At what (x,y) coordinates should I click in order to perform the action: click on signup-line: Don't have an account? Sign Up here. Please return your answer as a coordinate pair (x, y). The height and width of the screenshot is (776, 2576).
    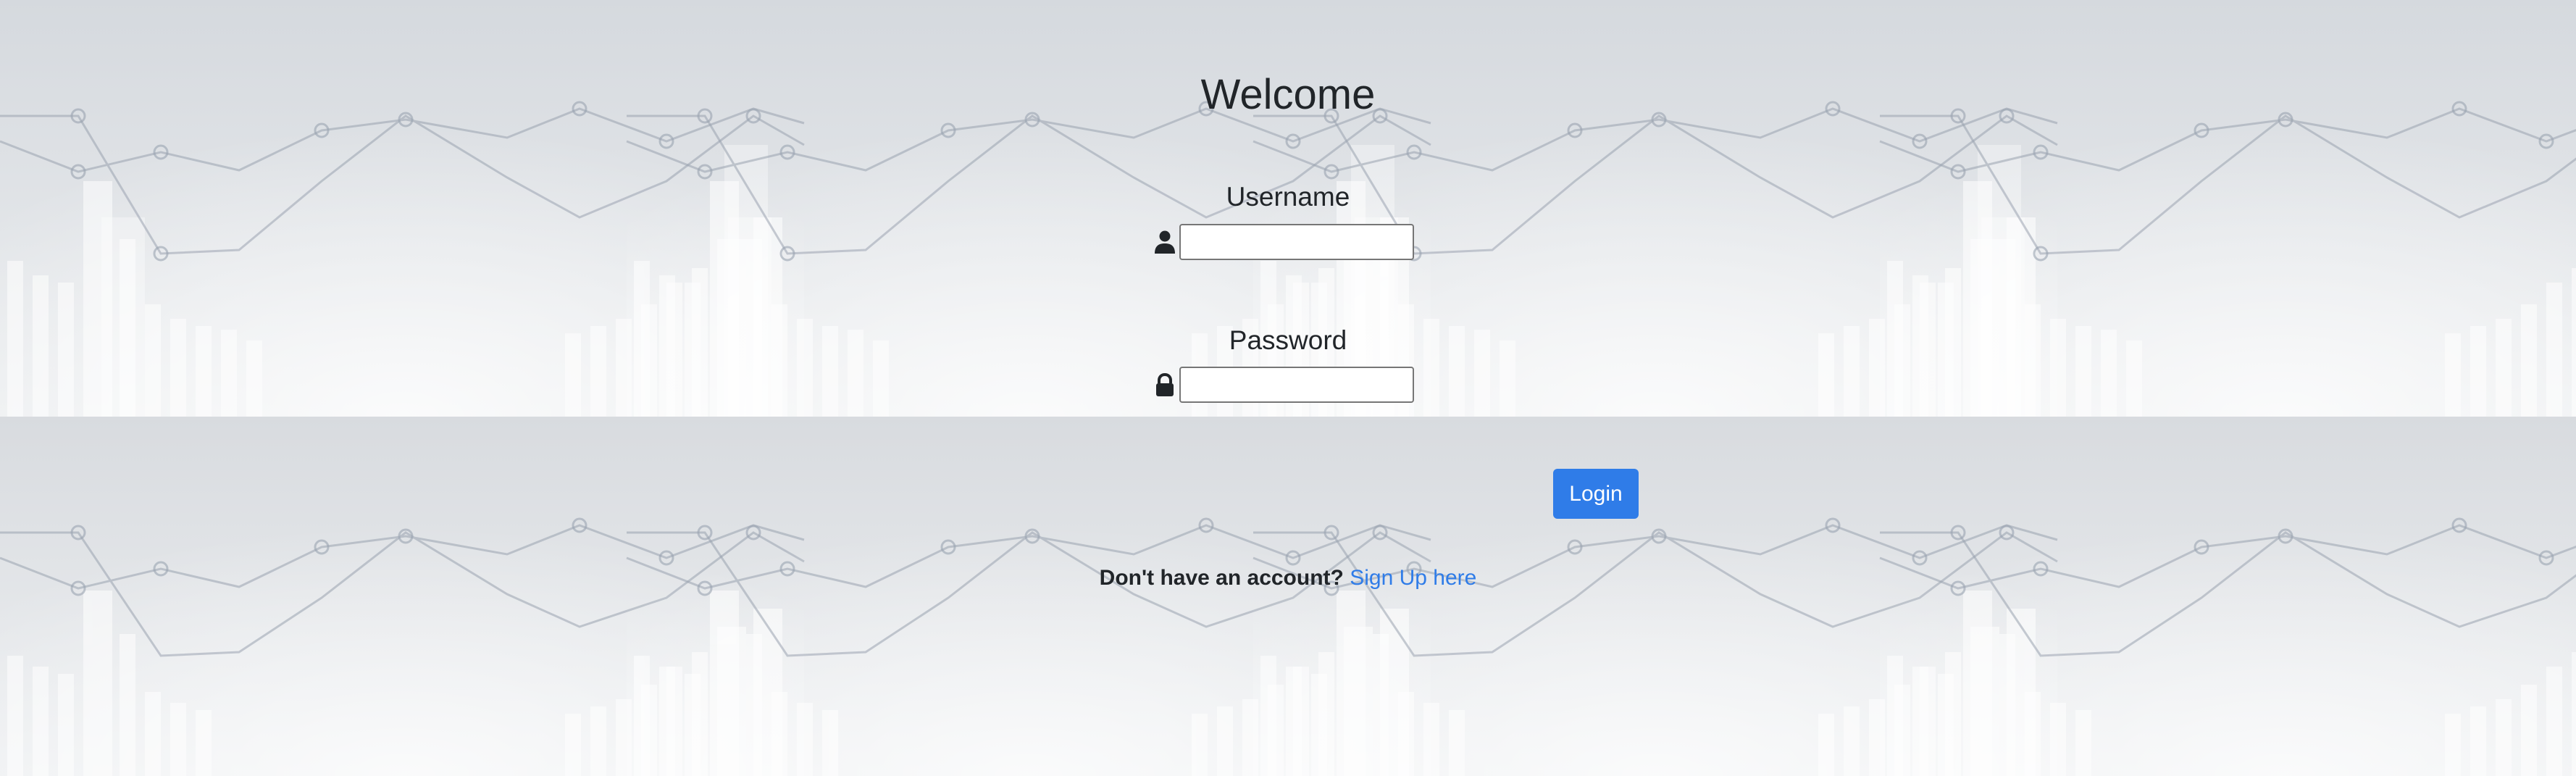
    Looking at the image, I should click on (1288, 578).